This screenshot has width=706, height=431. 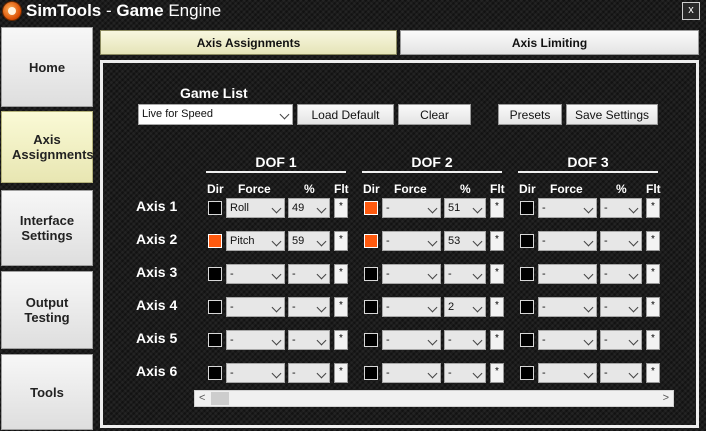 What do you see at coordinates (588, 162) in the screenshot?
I see `dof-header: DOF 3` at bounding box center [588, 162].